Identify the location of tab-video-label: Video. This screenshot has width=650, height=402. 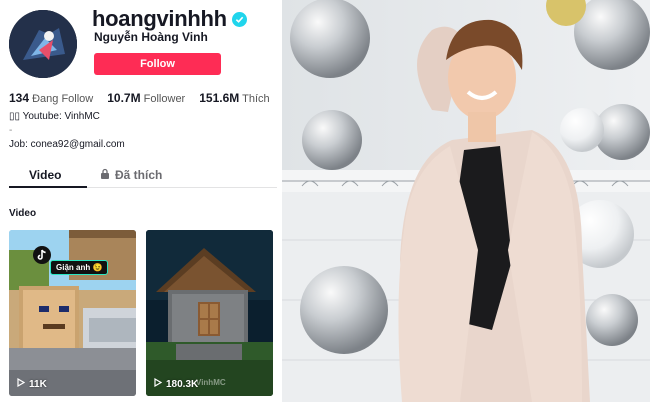
(45, 175).